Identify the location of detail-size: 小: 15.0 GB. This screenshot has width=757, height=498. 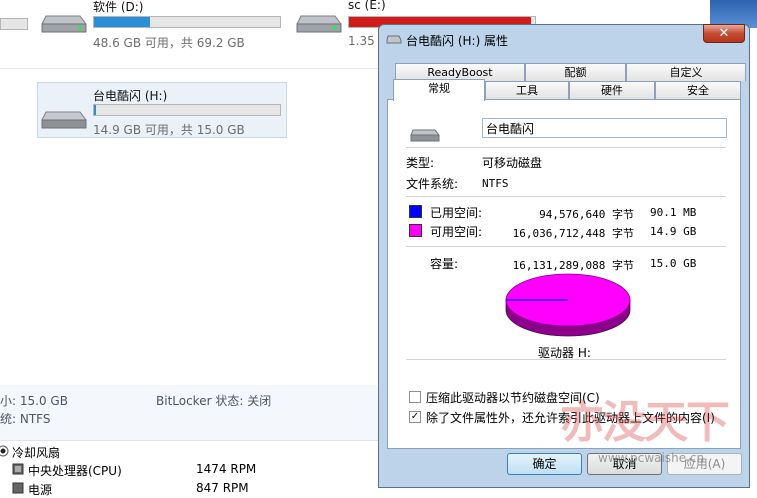
(34, 401).